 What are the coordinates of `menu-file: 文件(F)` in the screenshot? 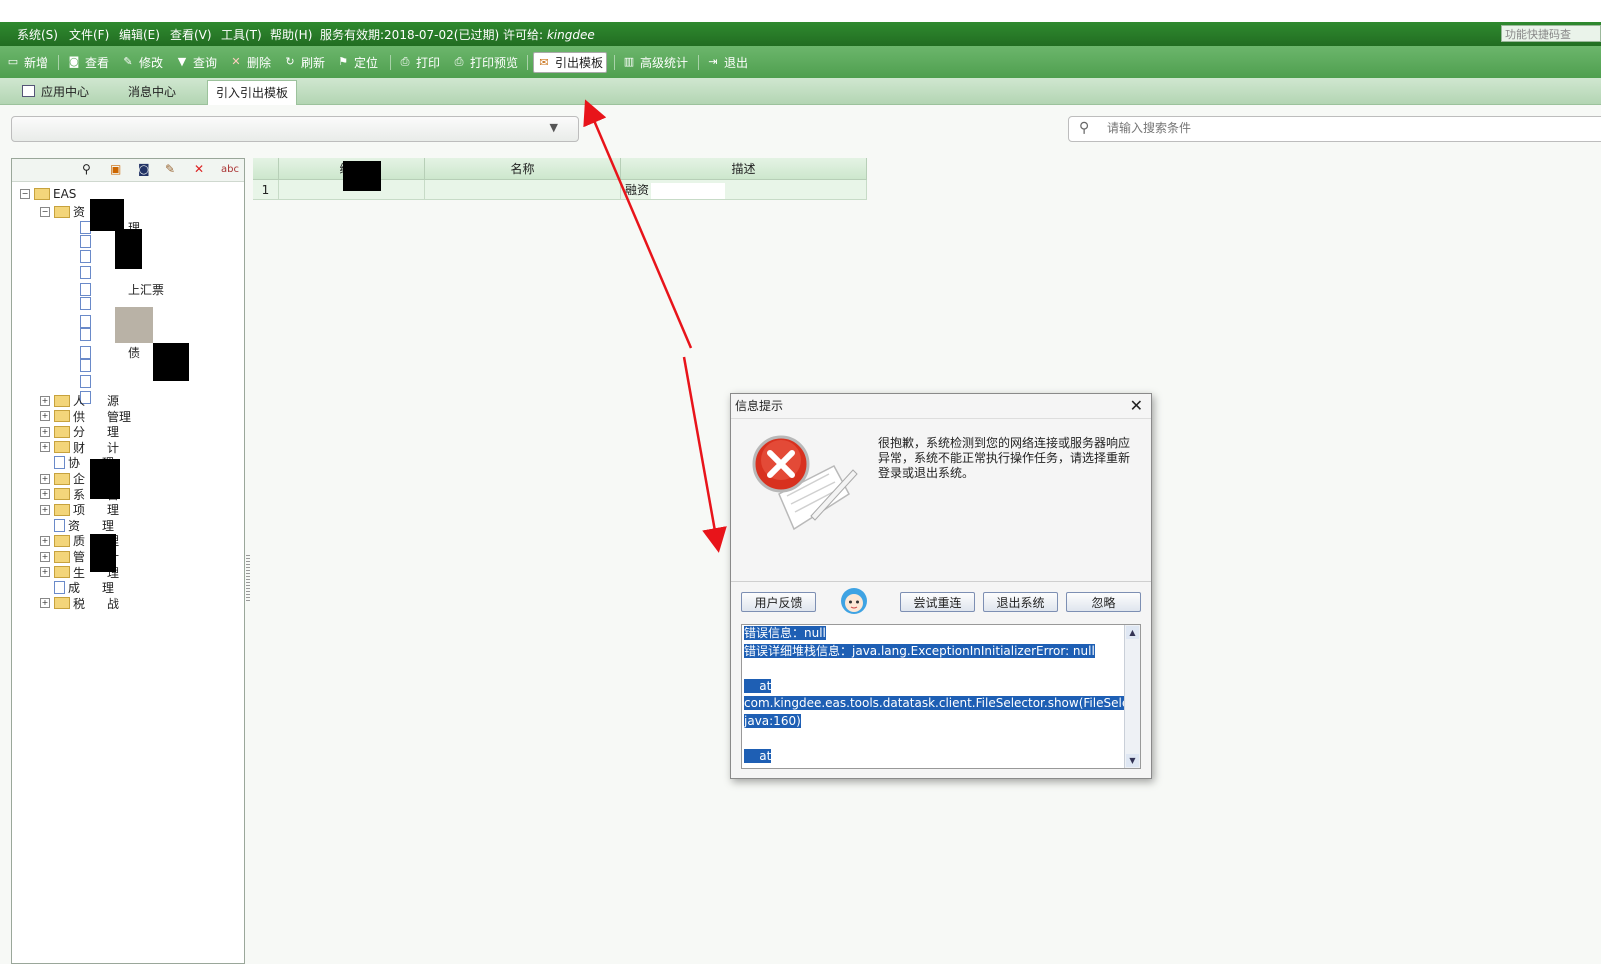 It's located at (89, 34).